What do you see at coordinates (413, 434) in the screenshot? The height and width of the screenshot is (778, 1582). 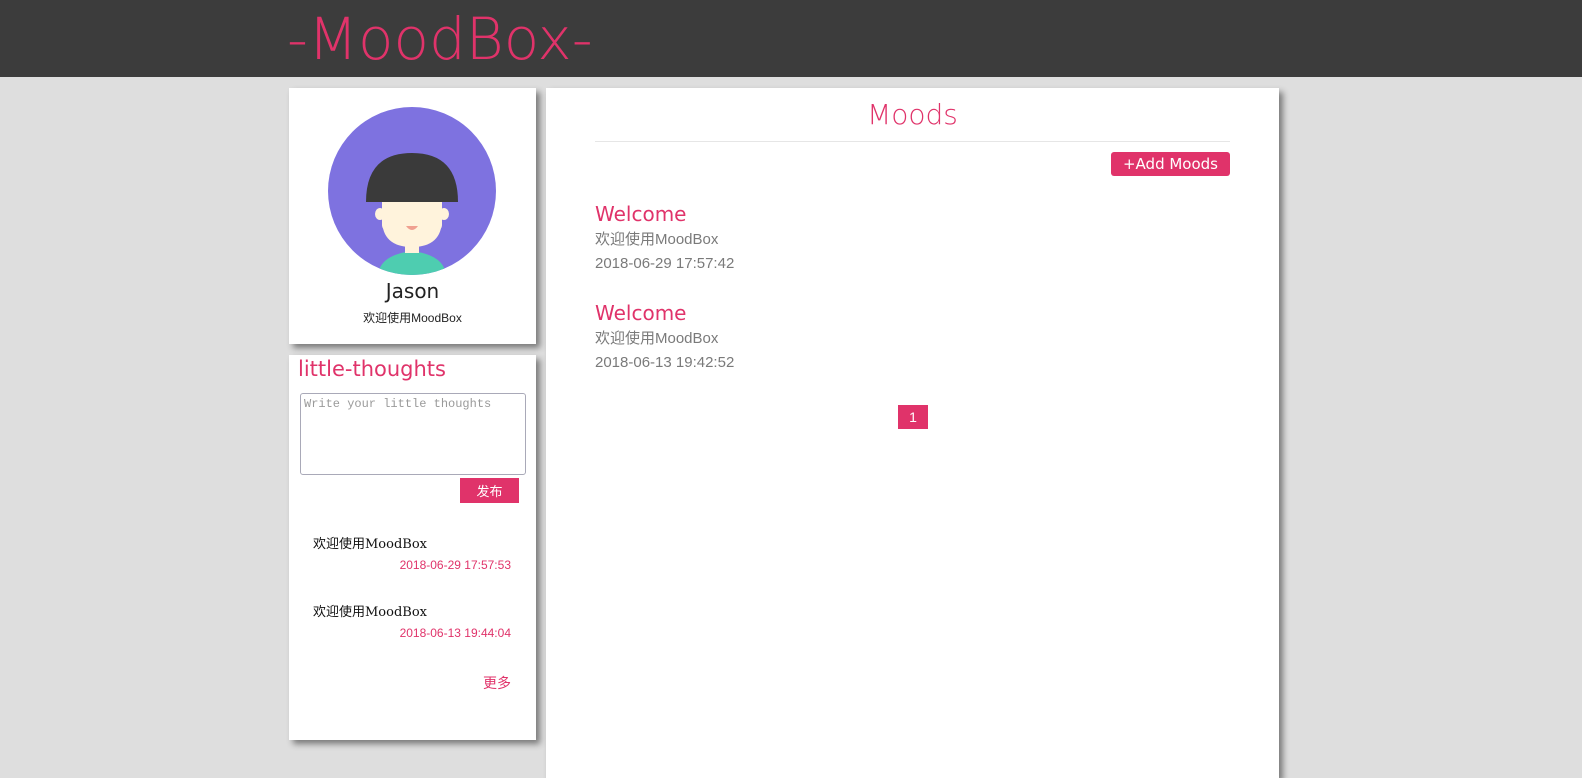 I see `thoughts-input` at bounding box center [413, 434].